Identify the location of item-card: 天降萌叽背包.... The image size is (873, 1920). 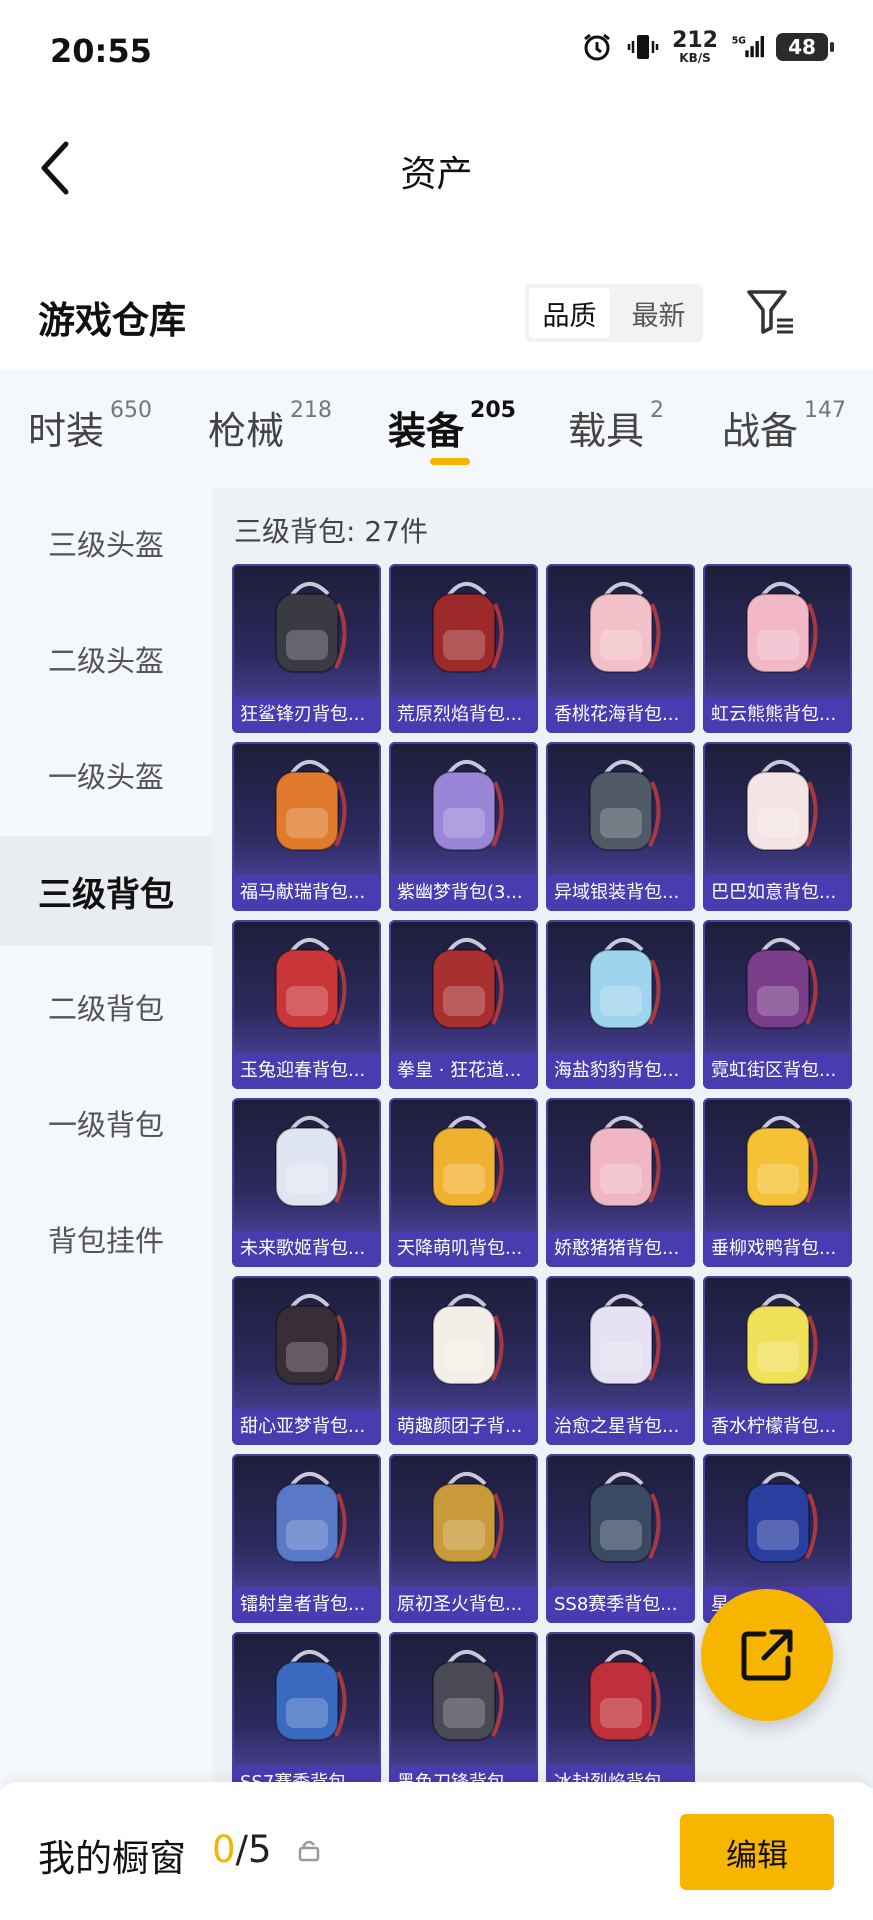
(463, 1182).